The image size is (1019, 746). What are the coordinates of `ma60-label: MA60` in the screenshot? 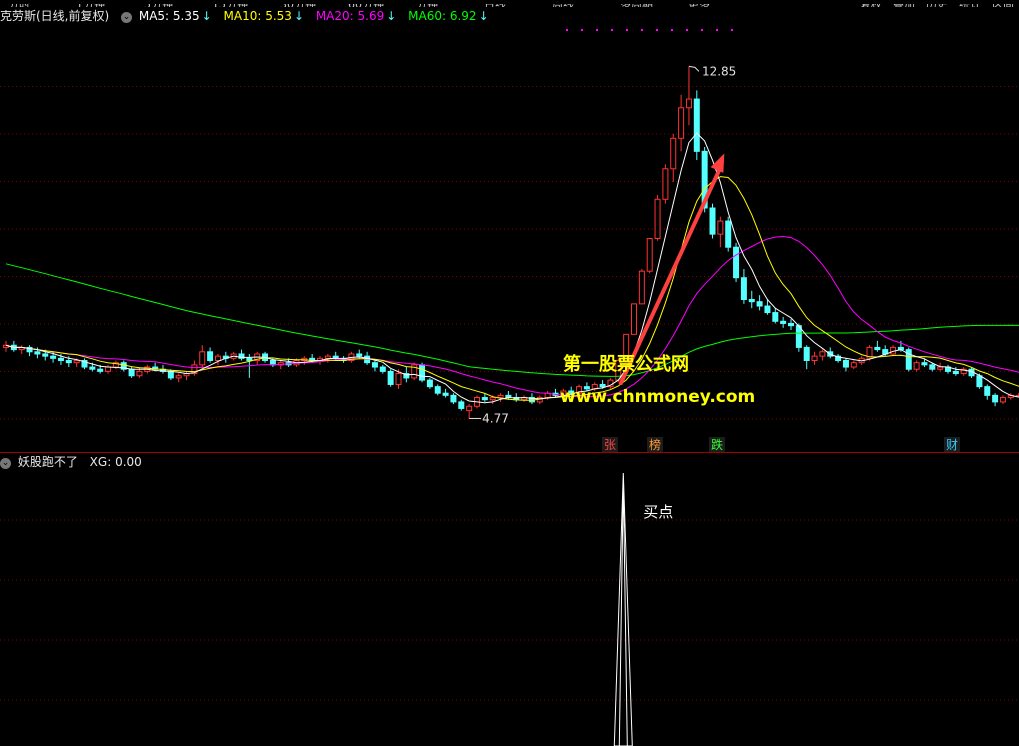 It's located at (425, 16).